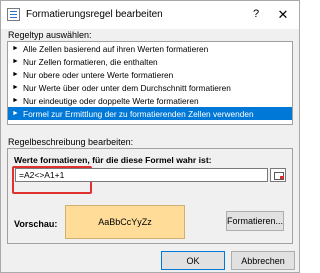  I want to click on format-preview: AaBbCcYyZz, so click(125, 222).